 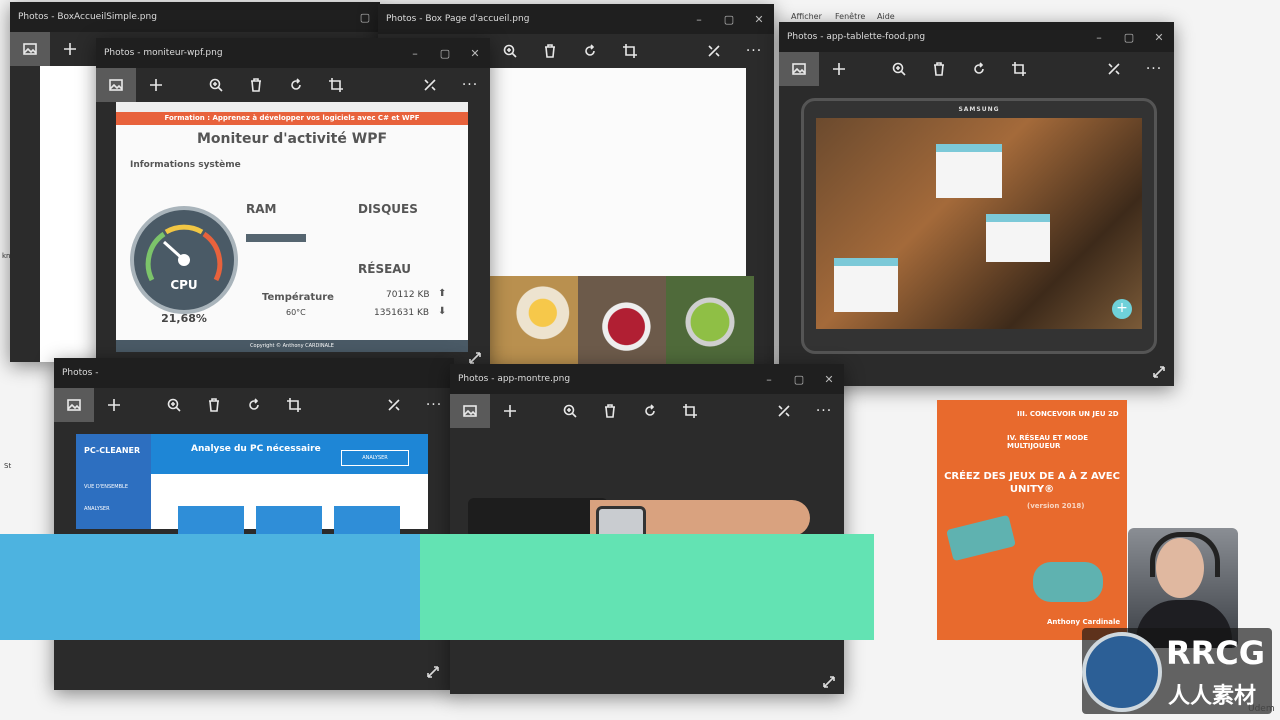 What do you see at coordinates (1122, 309) in the screenshot?
I see `add-fab-icon: +` at bounding box center [1122, 309].